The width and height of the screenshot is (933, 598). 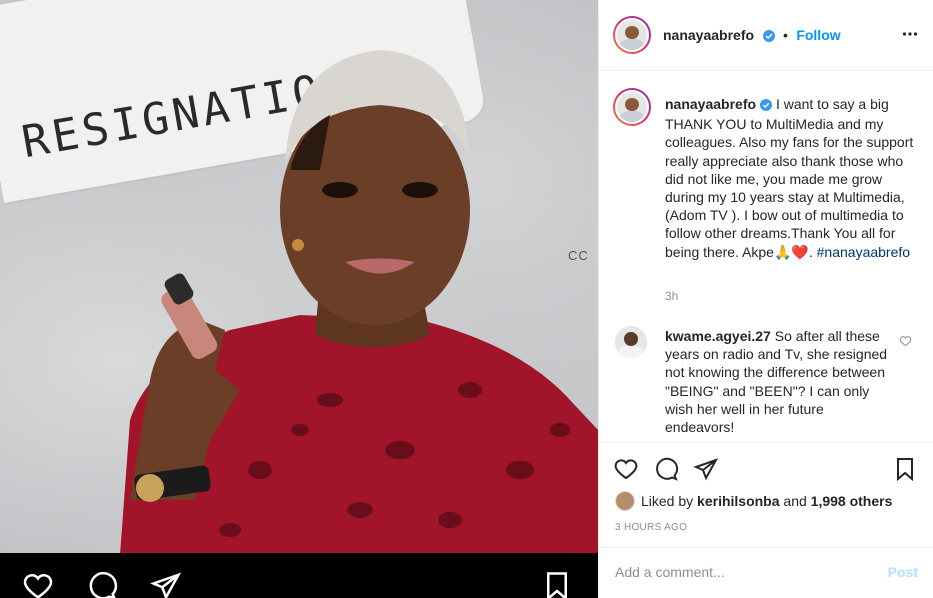 I want to click on caption-after-emoji: ., so click(x=812, y=251).